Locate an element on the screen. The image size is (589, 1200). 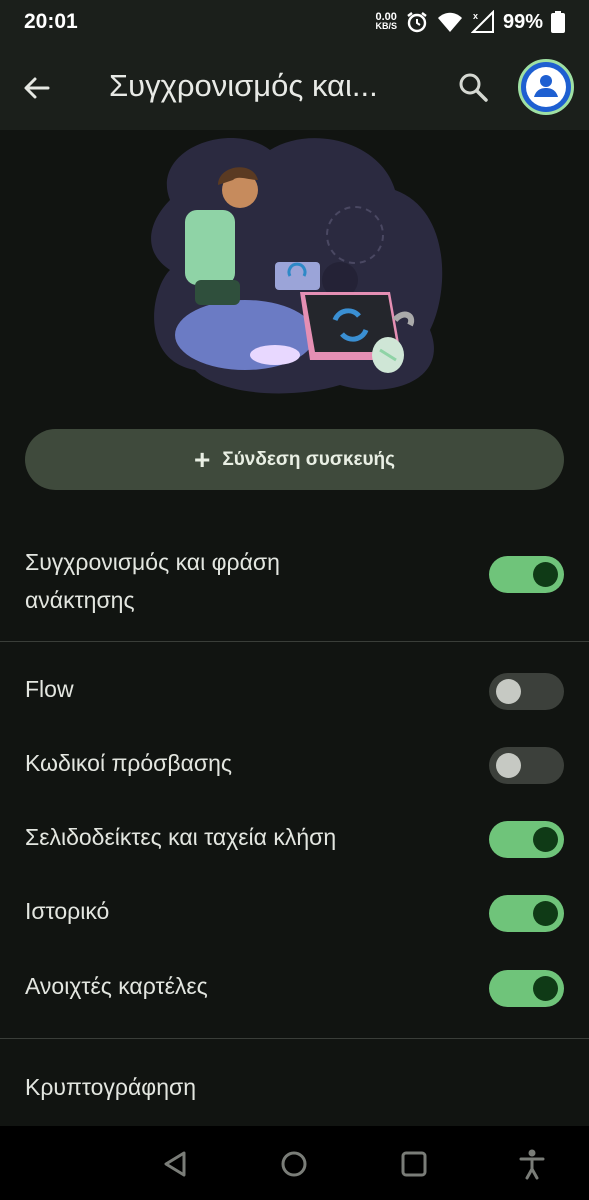
bookmarks-toggle is located at coordinates (526, 839).